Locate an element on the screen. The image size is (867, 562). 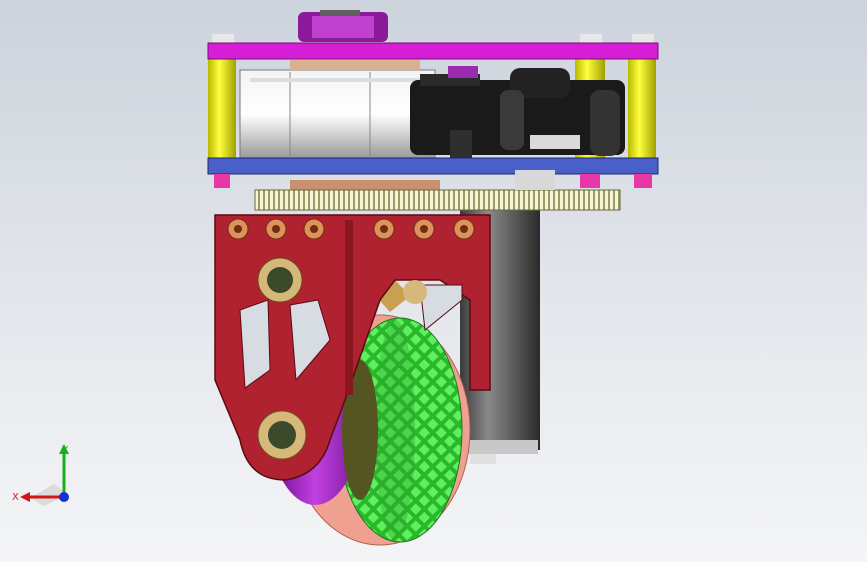
x-axis-head is located at coordinates (25, 497).